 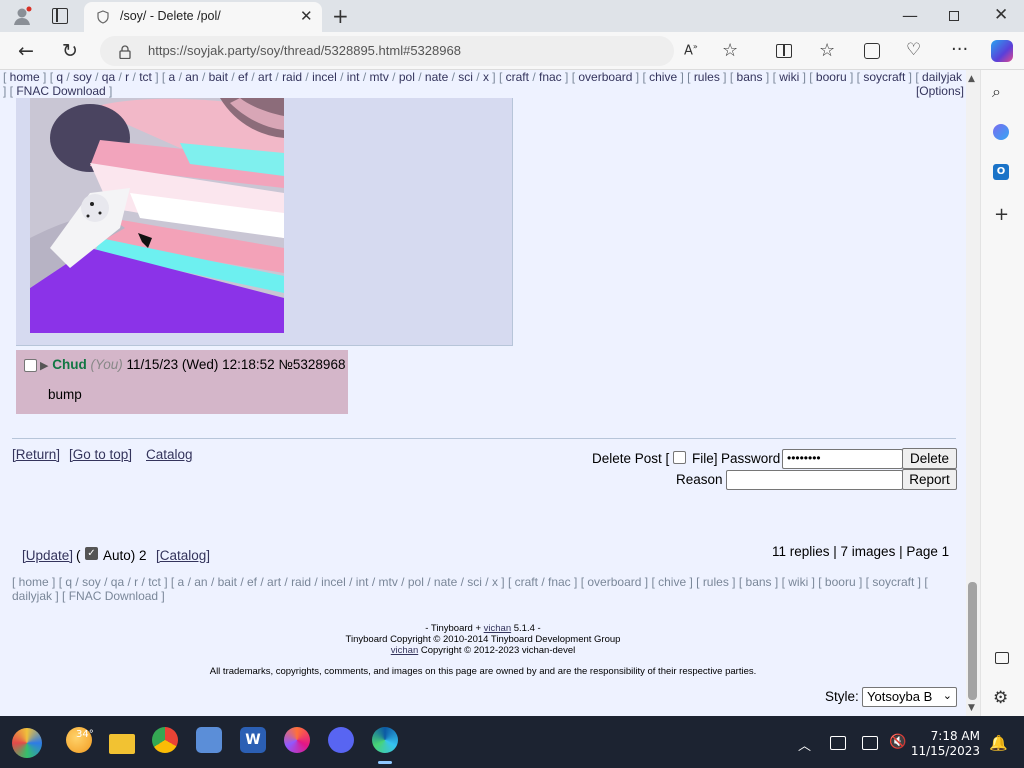 I want to click on catalog-link: Catalog, so click(x=169, y=454).